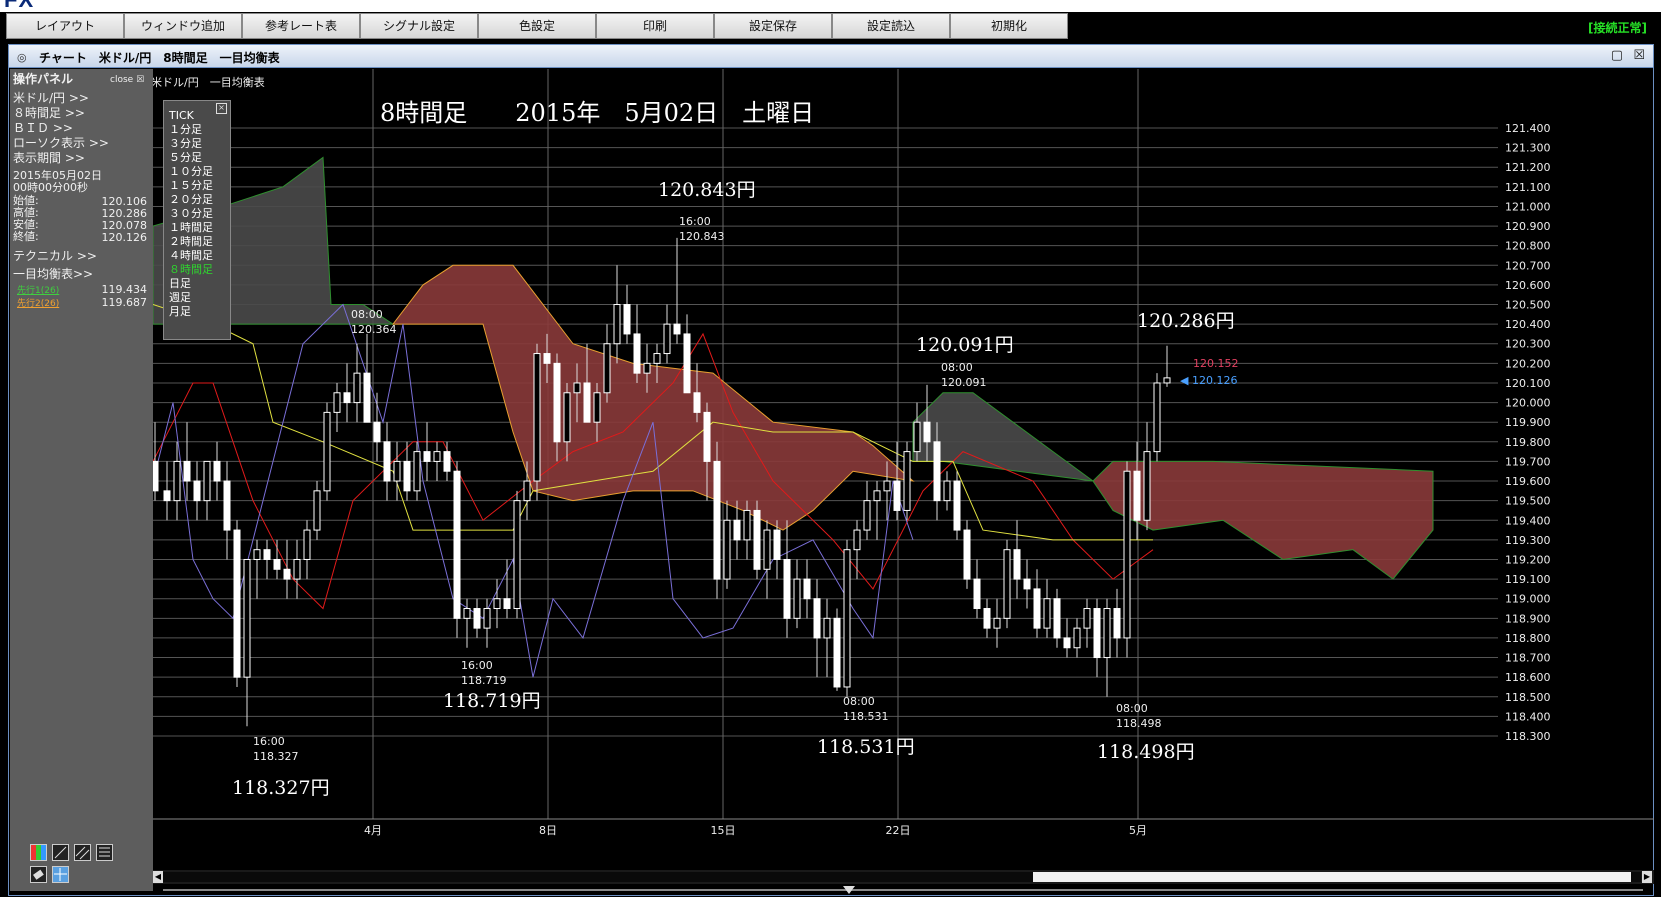 The width and height of the screenshot is (1661, 913). What do you see at coordinates (183, 26) in the screenshot?
I see `menu-add-window-button: ウィンドウ追加` at bounding box center [183, 26].